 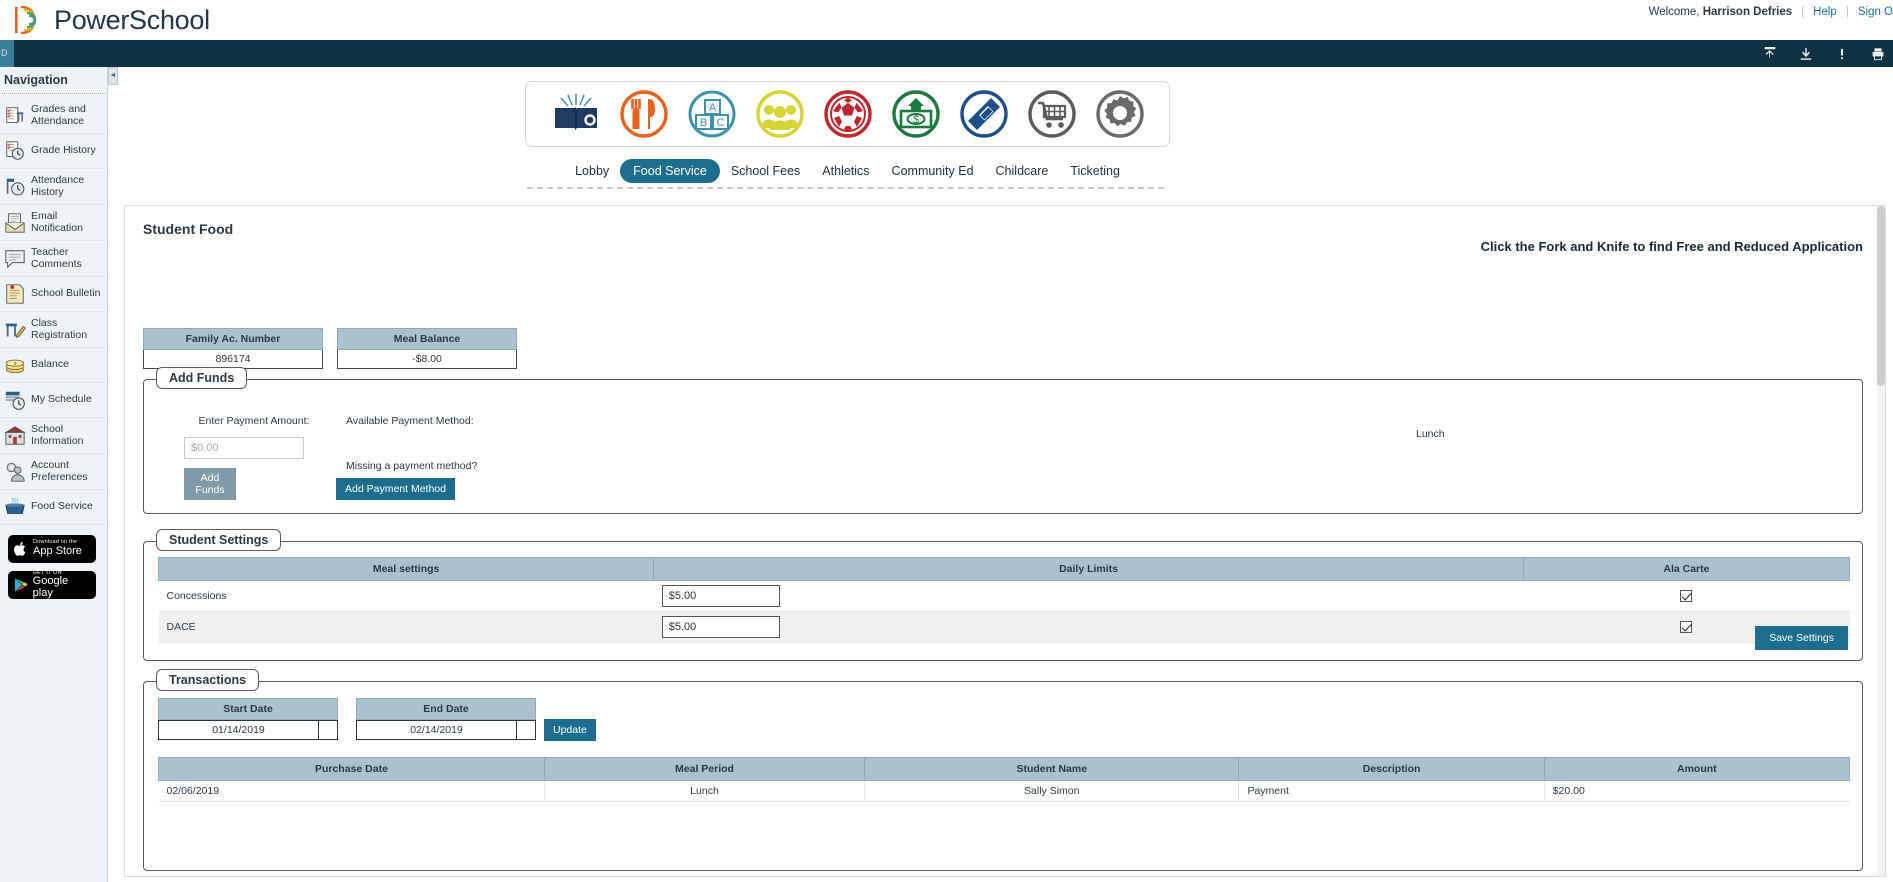 I want to click on tab-community-ed: Community Ed, so click(x=933, y=171).